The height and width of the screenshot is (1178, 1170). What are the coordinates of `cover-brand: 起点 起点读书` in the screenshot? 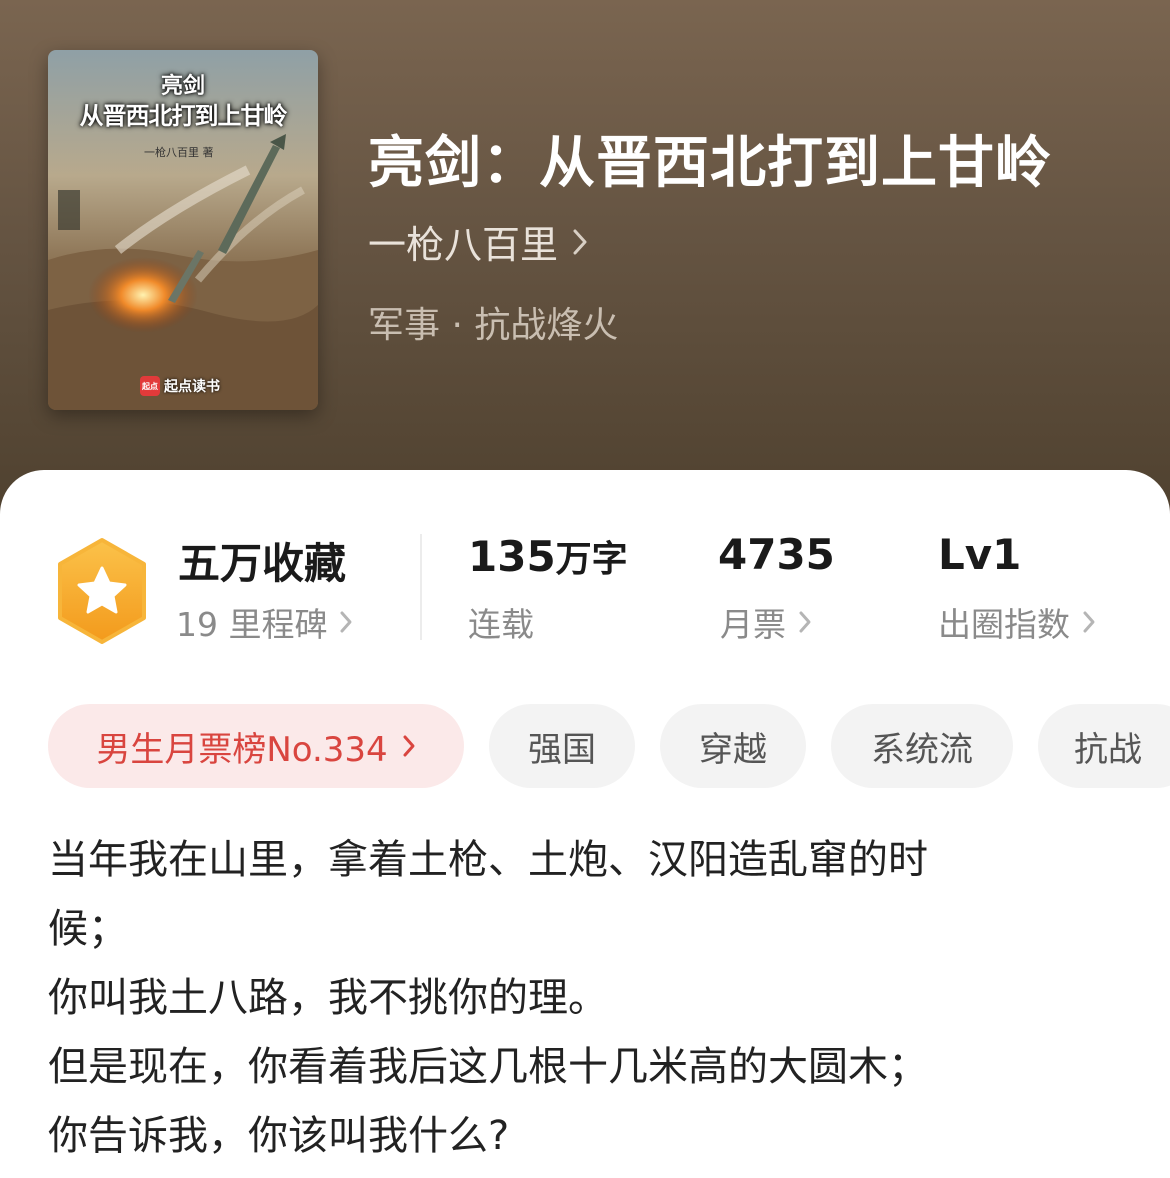 It's located at (180, 386).